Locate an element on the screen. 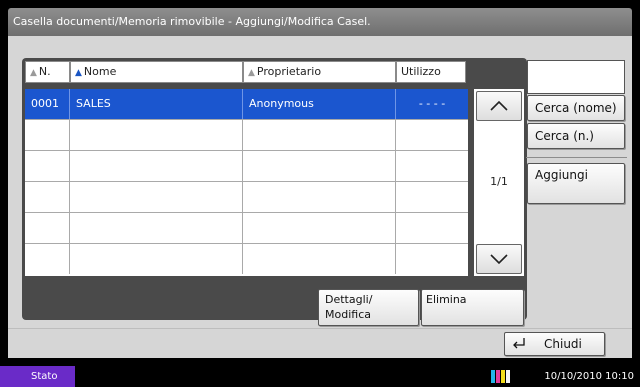  bottom-bar: Chiudi is located at coordinates (320, 343).